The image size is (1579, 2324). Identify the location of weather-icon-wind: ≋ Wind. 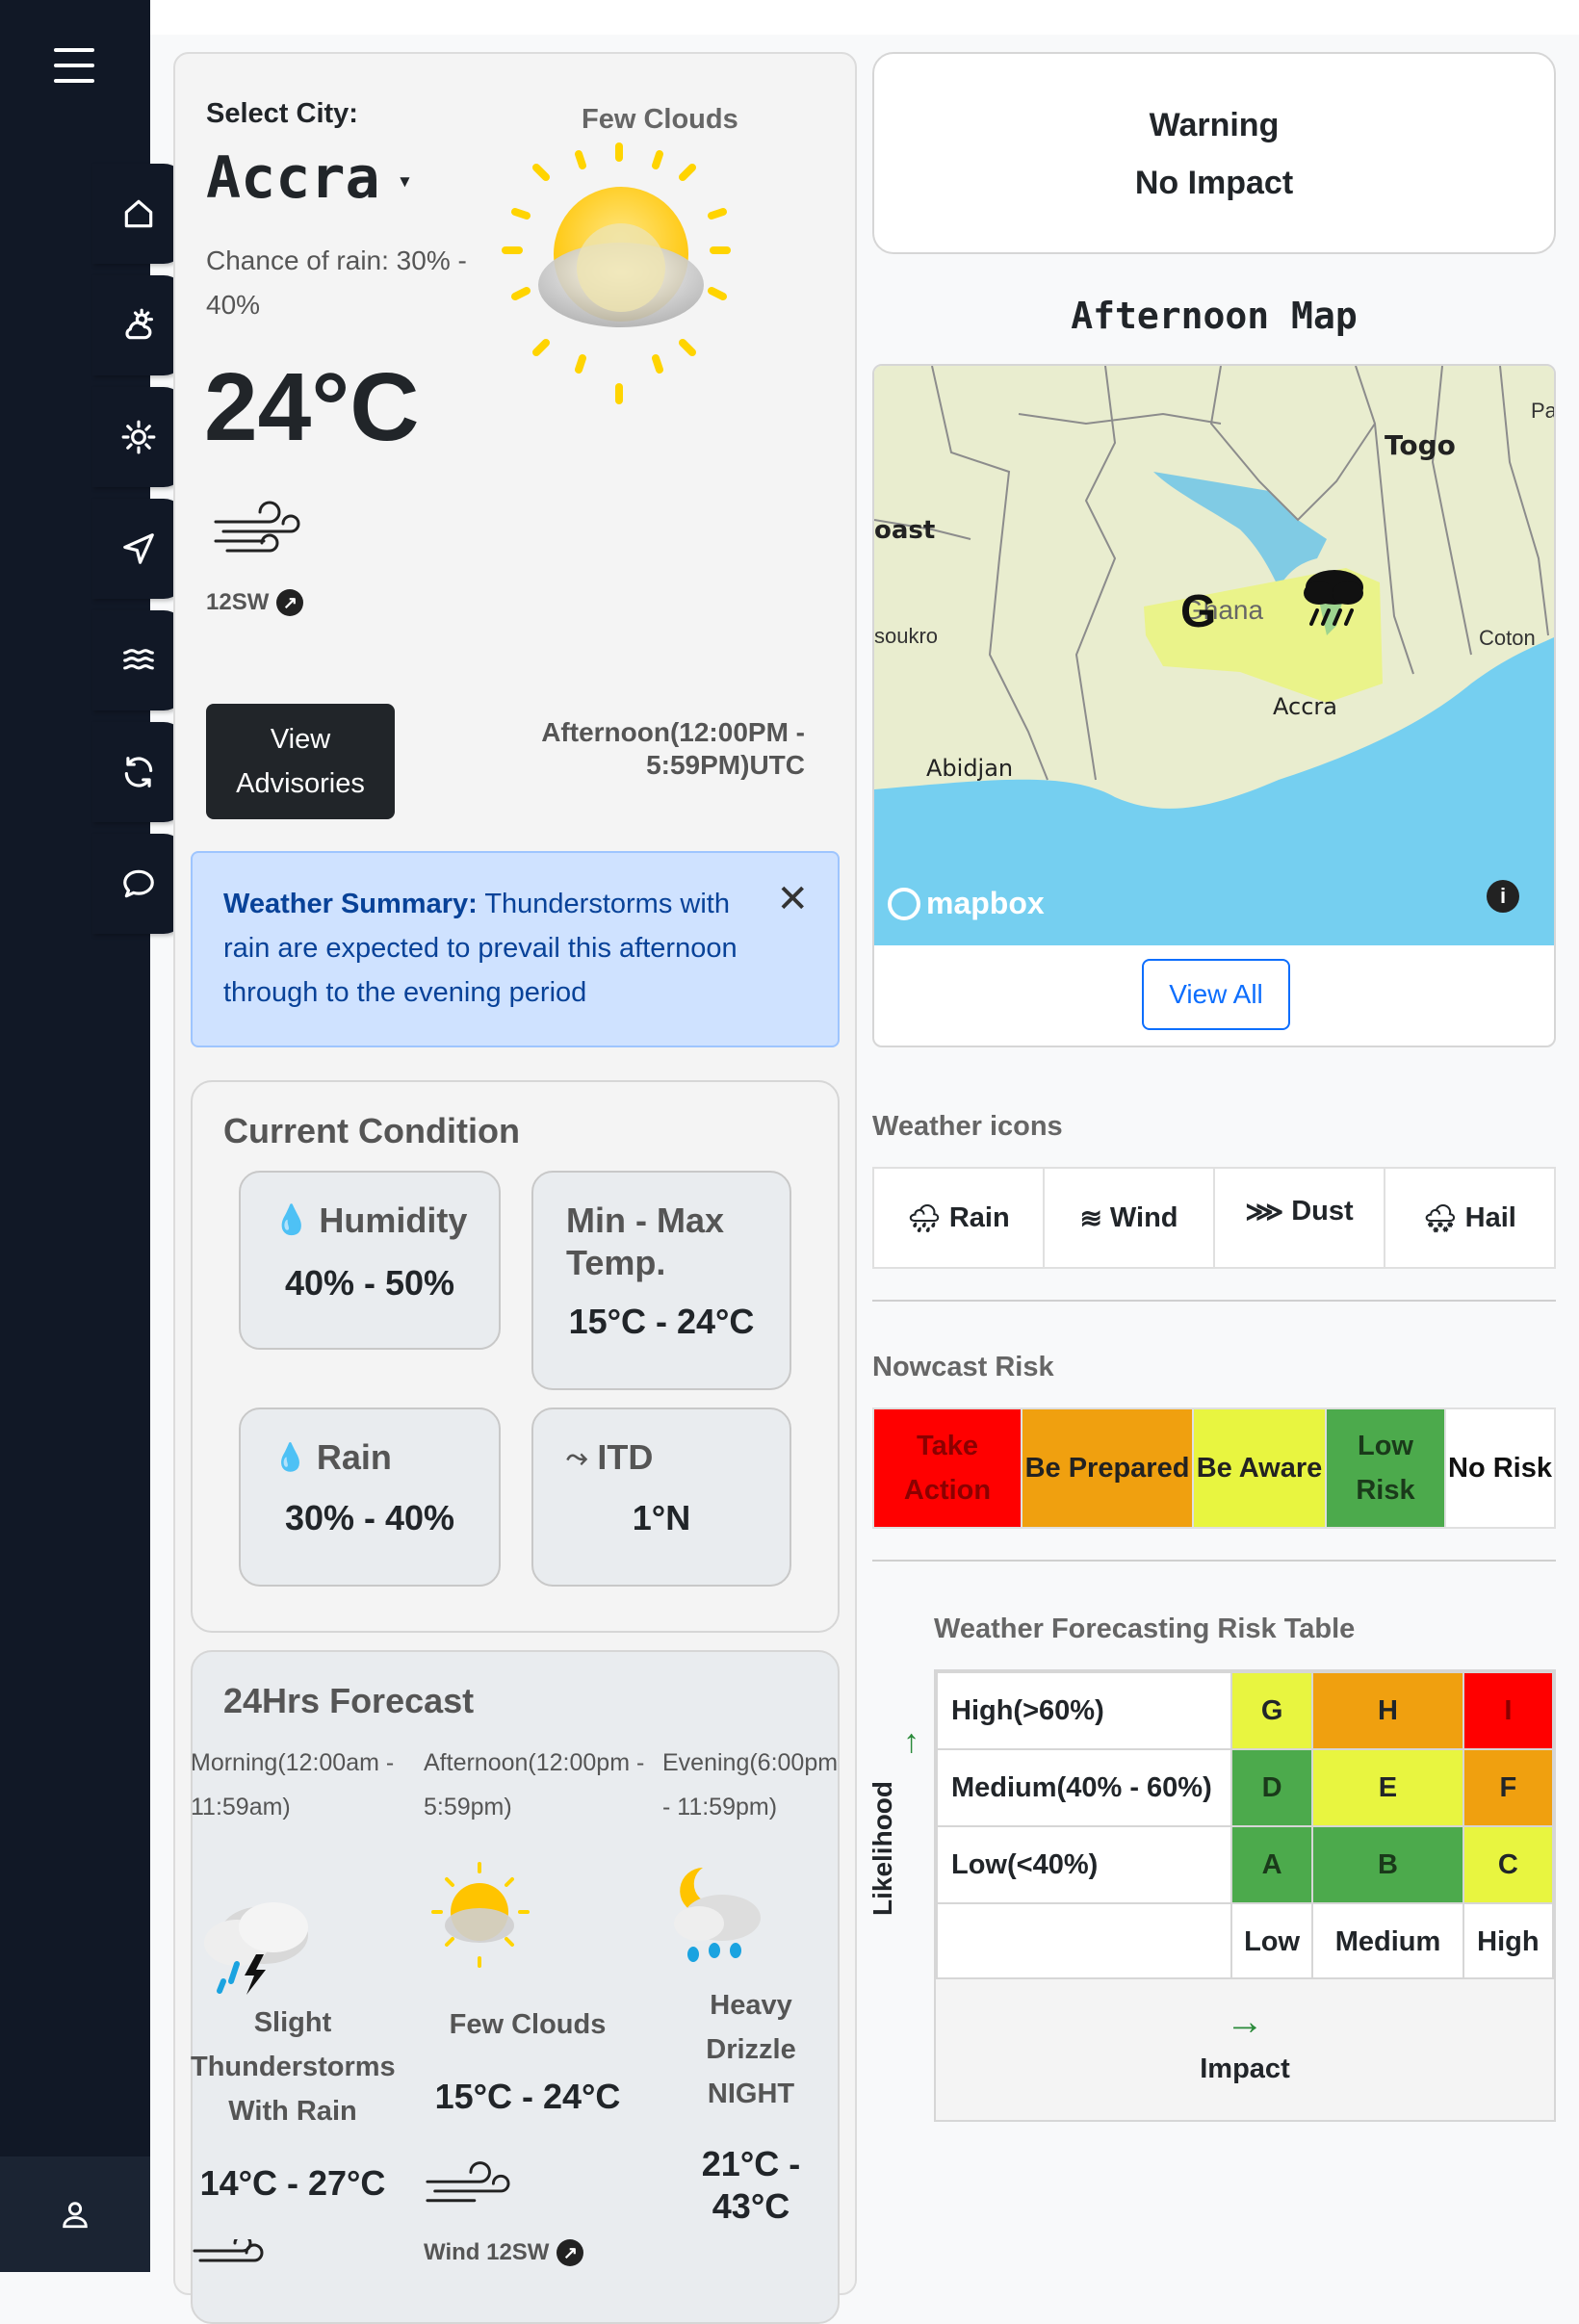
(1130, 1218).